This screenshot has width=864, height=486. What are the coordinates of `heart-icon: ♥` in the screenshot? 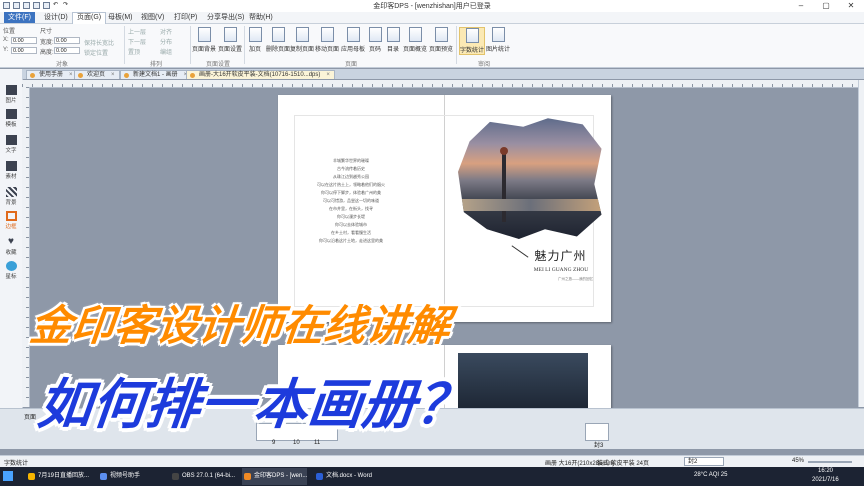 It's located at (11, 241).